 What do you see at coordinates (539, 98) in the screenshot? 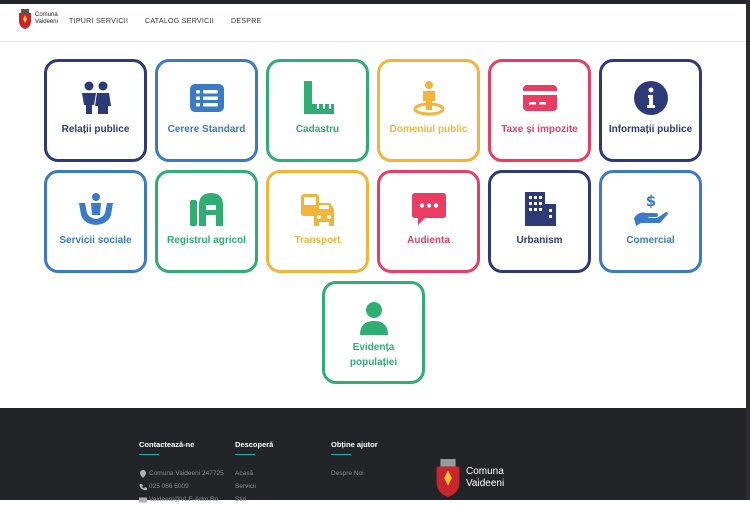
I see `credit-card-icon` at bounding box center [539, 98].